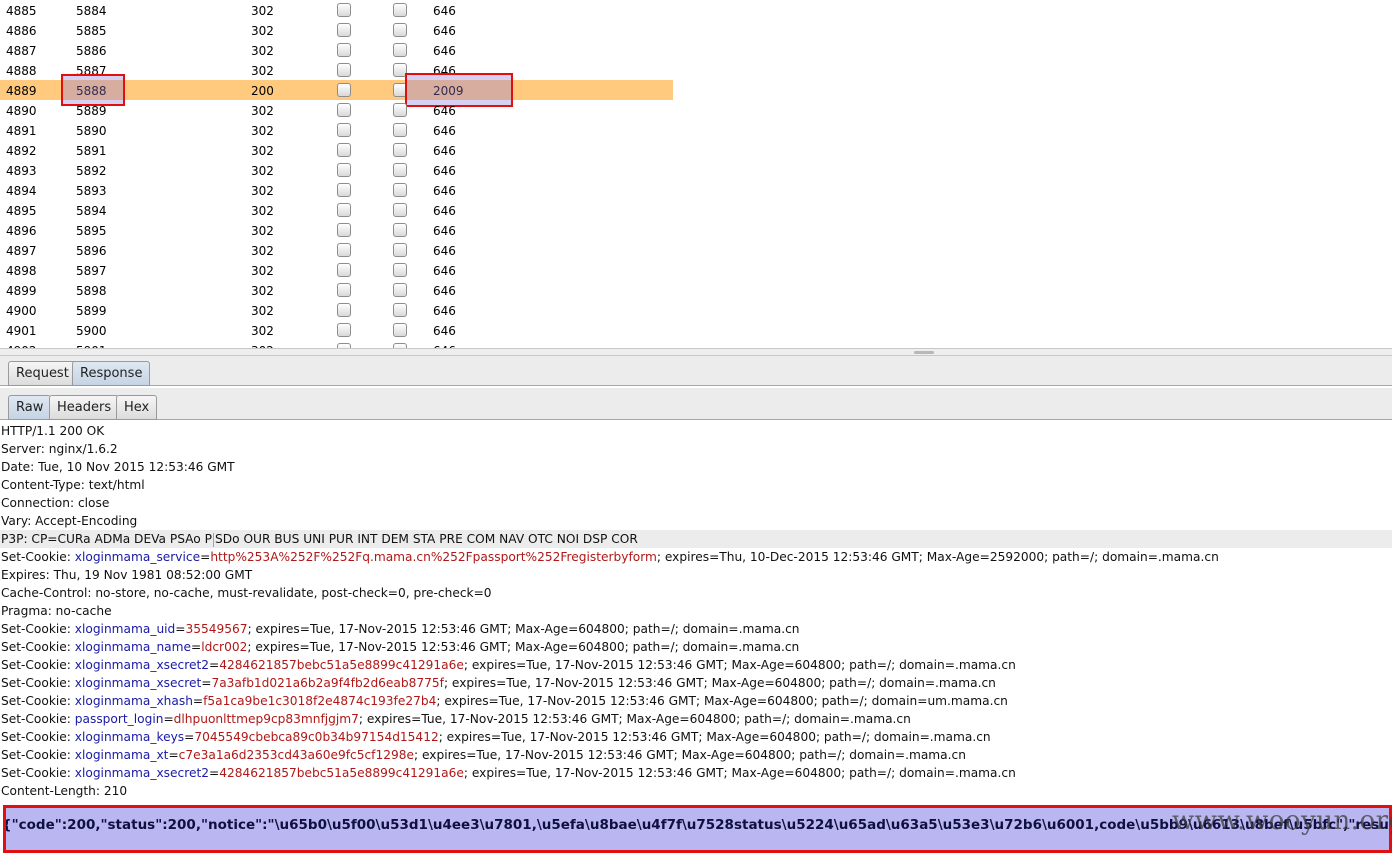 The width and height of the screenshot is (1392, 859). What do you see at coordinates (336, 130) in the screenshot?
I see `table-row: 4891 5890 302 646` at bounding box center [336, 130].